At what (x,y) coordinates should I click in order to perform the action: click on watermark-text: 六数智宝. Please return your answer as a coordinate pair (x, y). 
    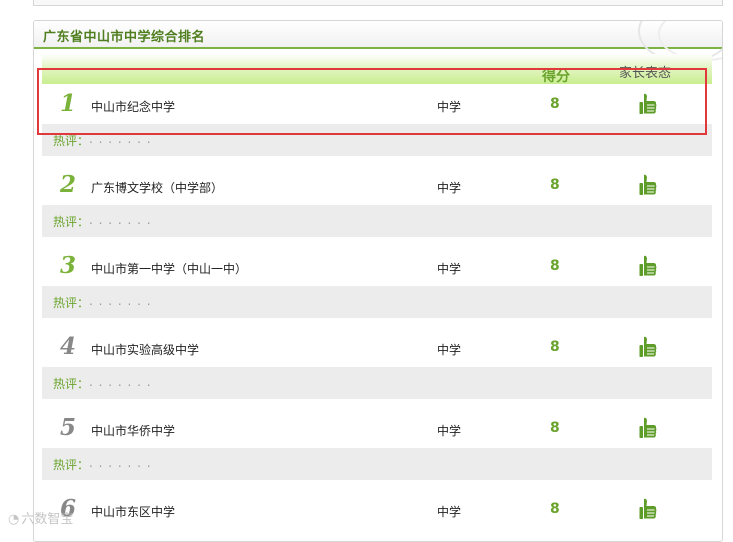
    Looking at the image, I should click on (47, 519).